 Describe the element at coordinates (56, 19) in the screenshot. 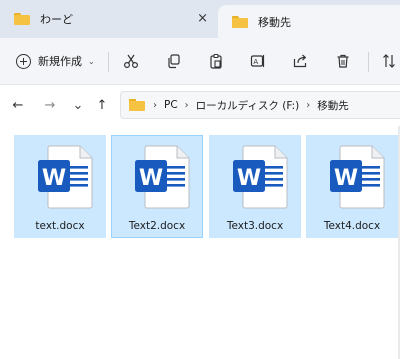

I see `tab-title: わーど` at that location.